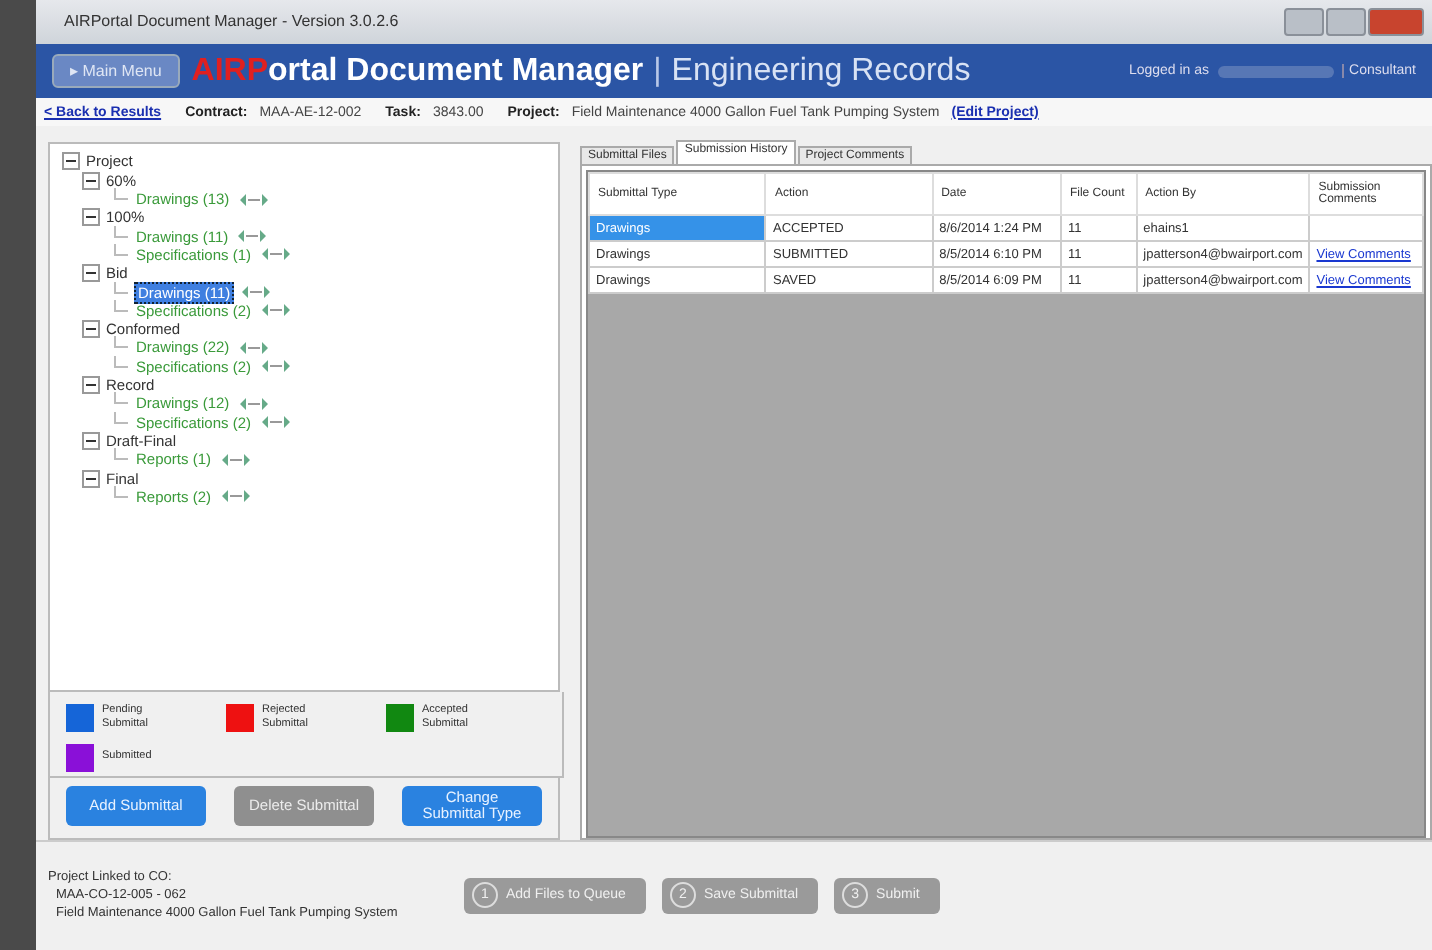 The image size is (1432, 950). Describe the element at coordinates (1304, 21) in the screenshot. I see `minimize-button` at that location.